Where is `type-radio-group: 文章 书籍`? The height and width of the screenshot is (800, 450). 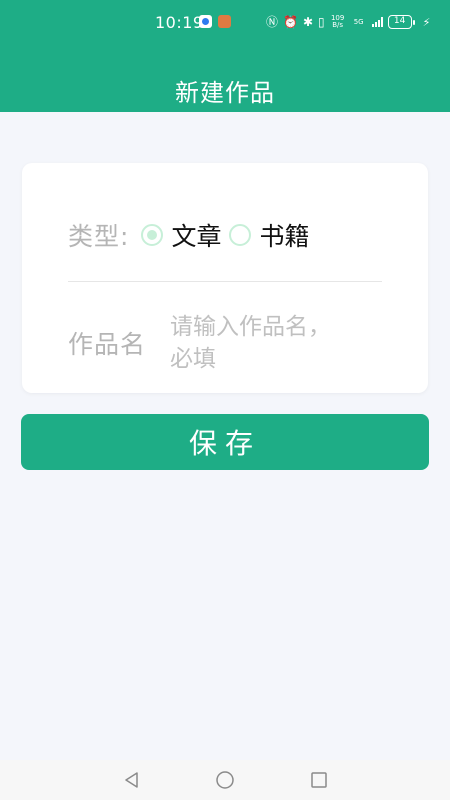
type-radio-group: 文章 书籍 is located at coordinates (229, 235).